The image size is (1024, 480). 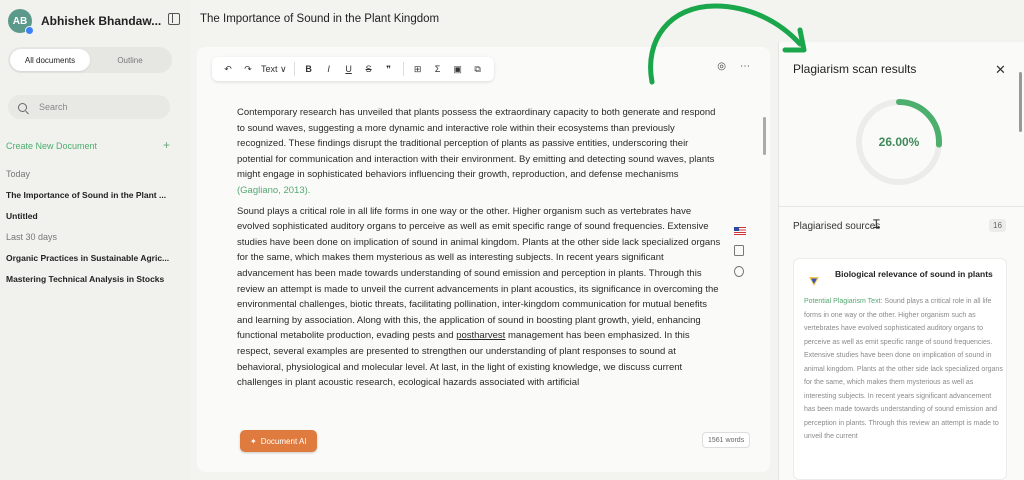 What do you see at coordinates (32, 237) in the screenshot?
I see `section-label-last-30-days: Last 30 days` at bounding box center [32, 237].